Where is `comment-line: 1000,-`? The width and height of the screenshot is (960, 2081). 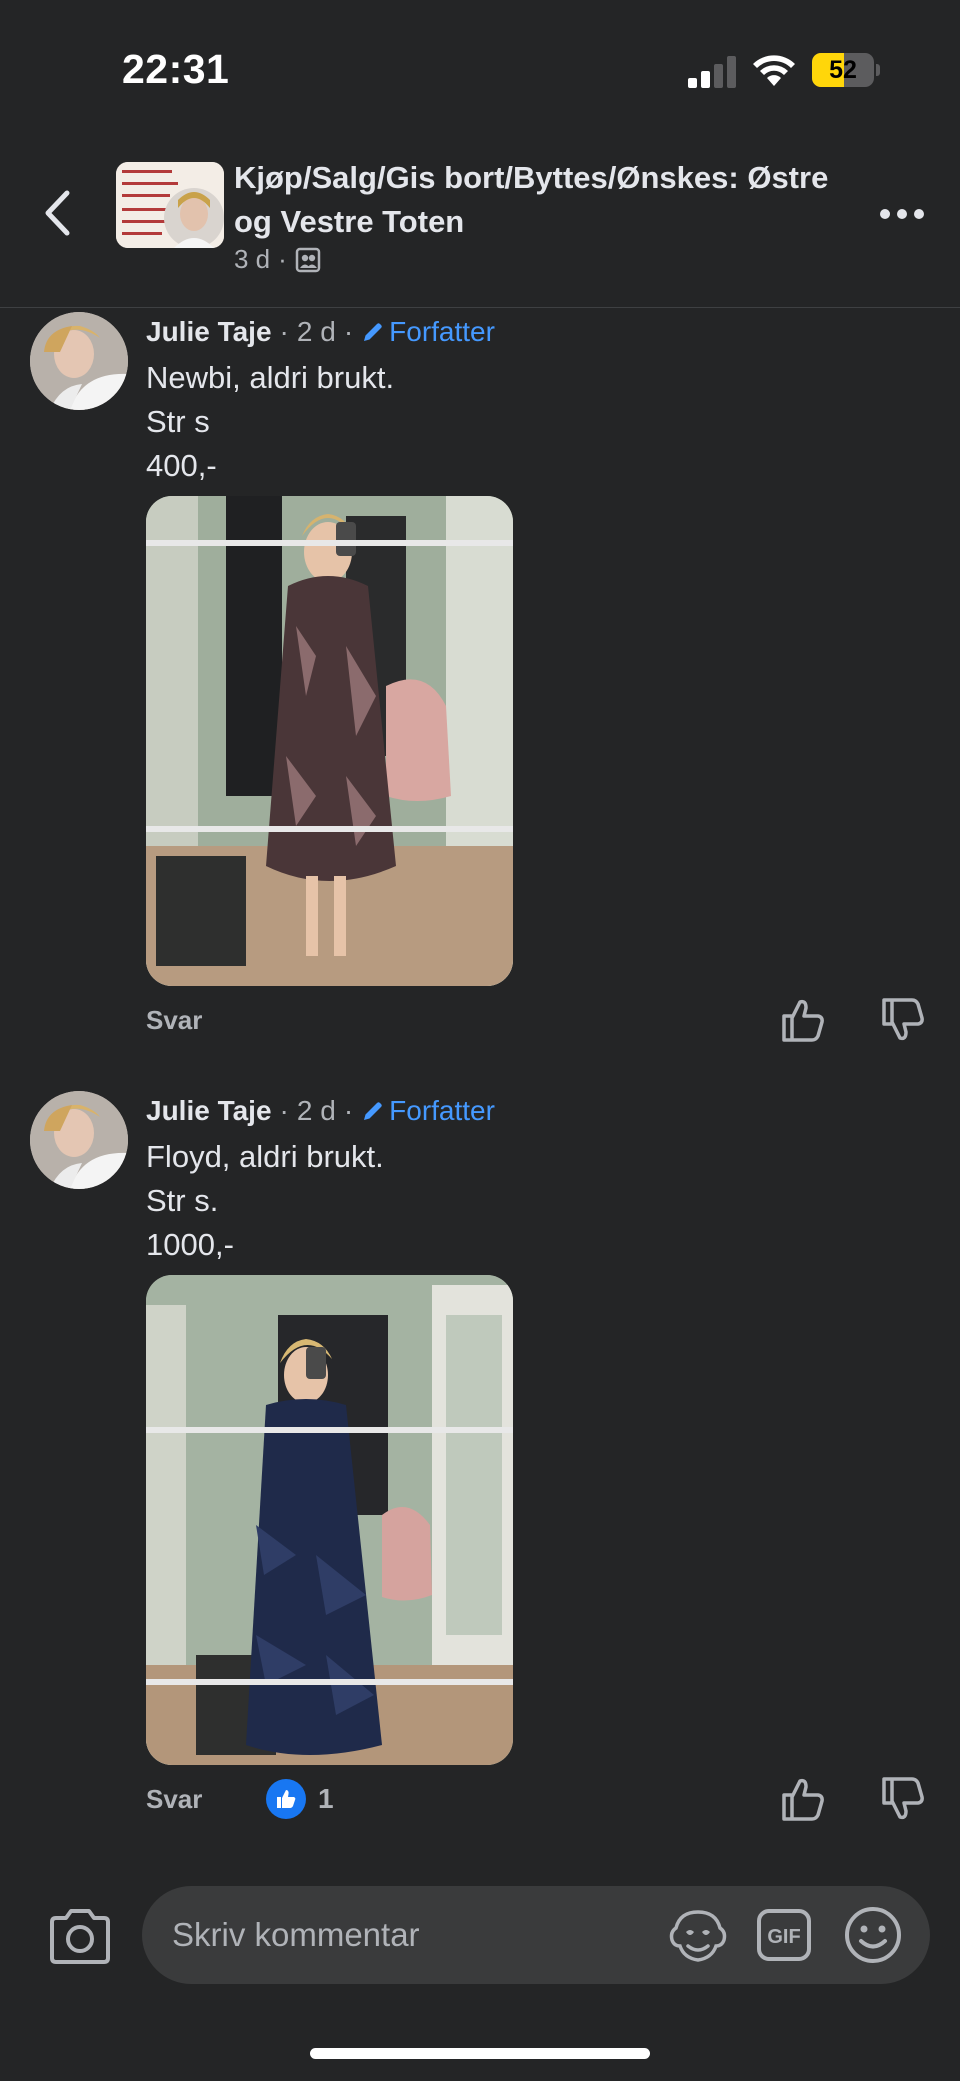
comment-line: 1000,- is located at coordinates (190, 1244).